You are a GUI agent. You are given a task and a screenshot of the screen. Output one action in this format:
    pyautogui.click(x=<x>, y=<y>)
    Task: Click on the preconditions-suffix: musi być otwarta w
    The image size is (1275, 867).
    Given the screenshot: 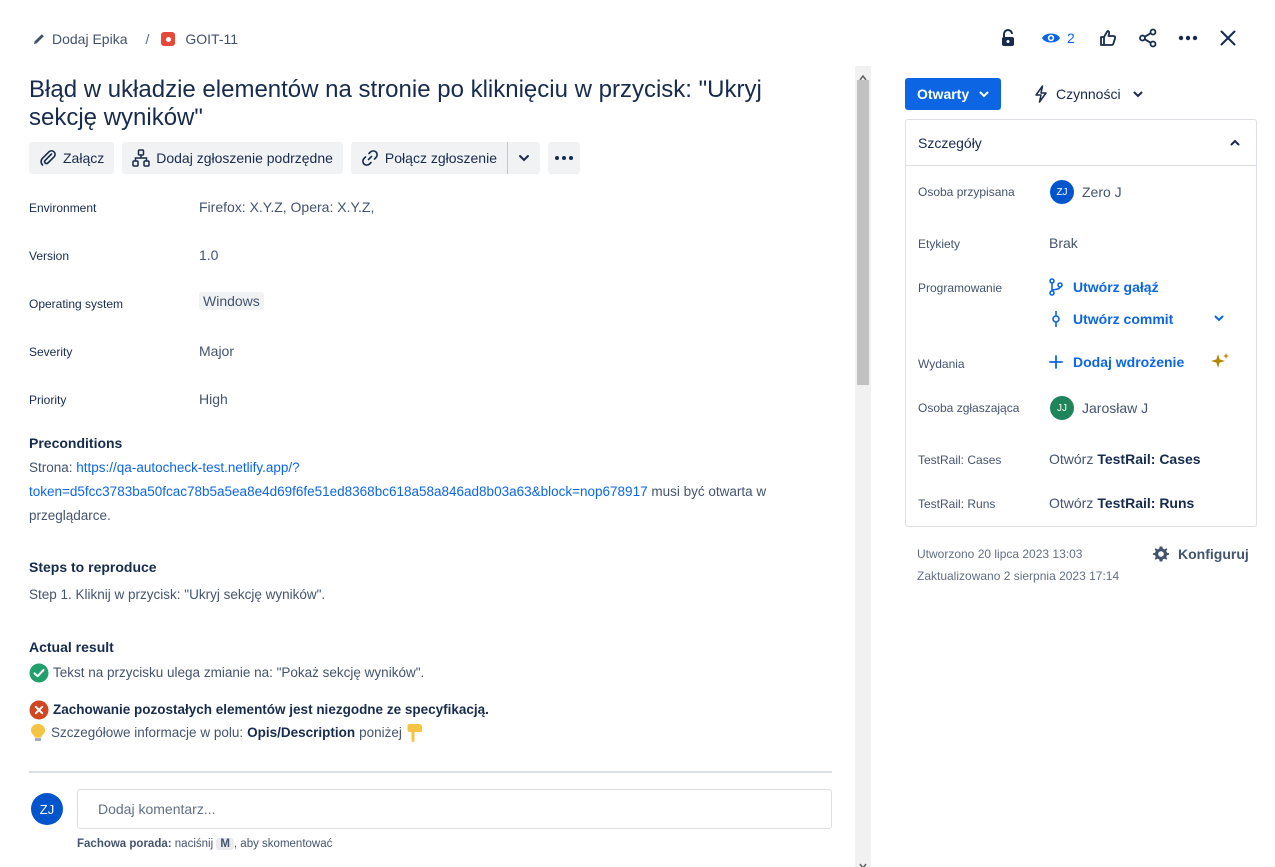 What is the action you would take?
    pyautogui.click(x=707, y=491)
    